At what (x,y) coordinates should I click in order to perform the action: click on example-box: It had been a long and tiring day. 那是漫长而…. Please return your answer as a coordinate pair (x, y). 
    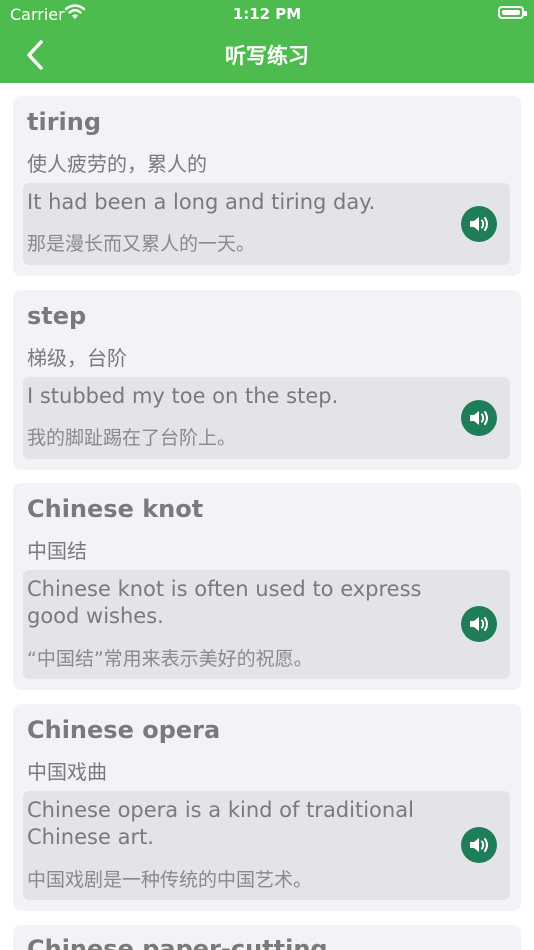
    Looking at the image, I should click on (266, 224).